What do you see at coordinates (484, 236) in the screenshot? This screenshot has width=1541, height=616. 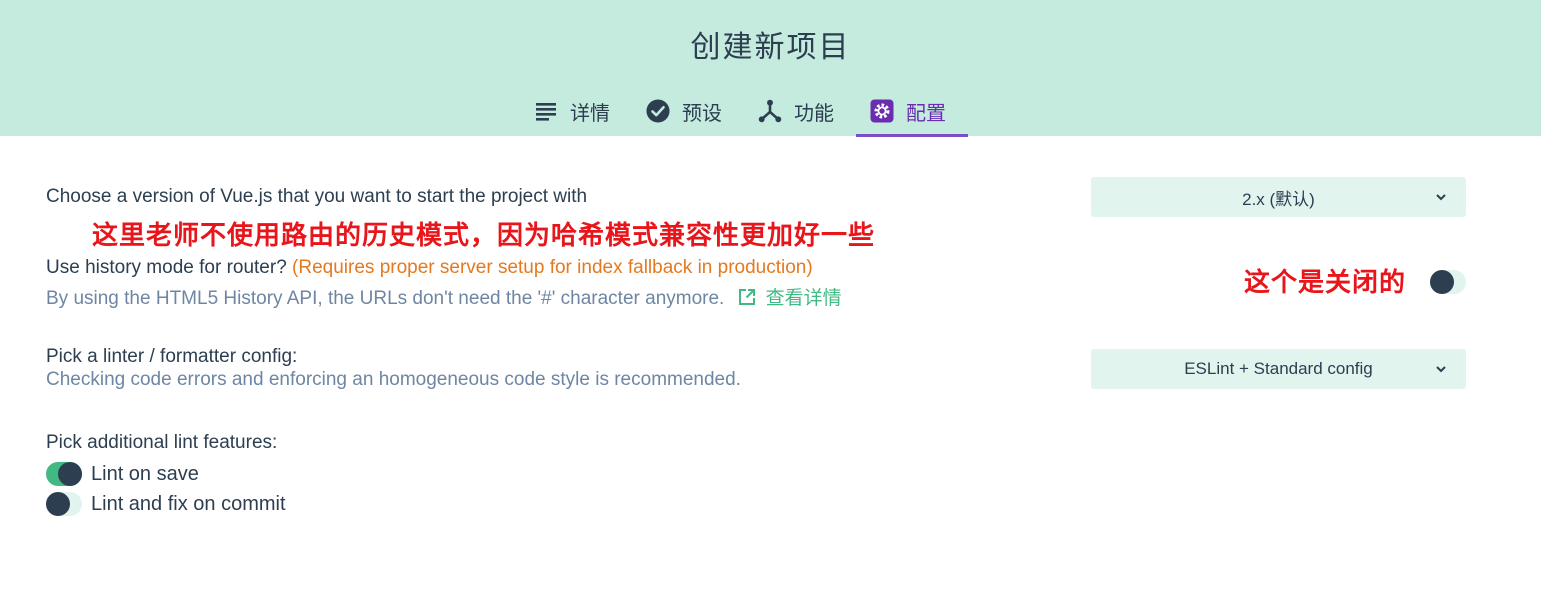 I see `history-annotation: 这里老师不使用路由的历史模式，因为哈希模式兼容性更加好一些` at bounding box center [484, 236].